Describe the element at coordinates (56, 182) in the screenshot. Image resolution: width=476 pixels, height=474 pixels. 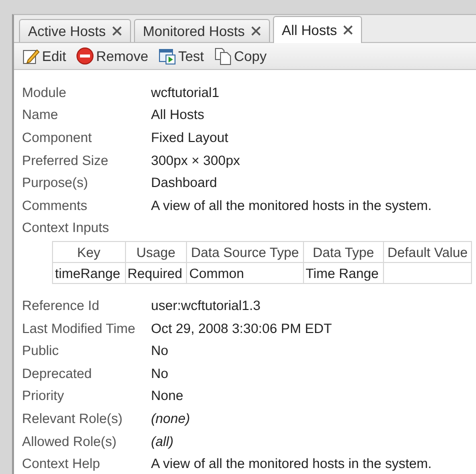
I see `property-label: Purpose(s)` at that location.